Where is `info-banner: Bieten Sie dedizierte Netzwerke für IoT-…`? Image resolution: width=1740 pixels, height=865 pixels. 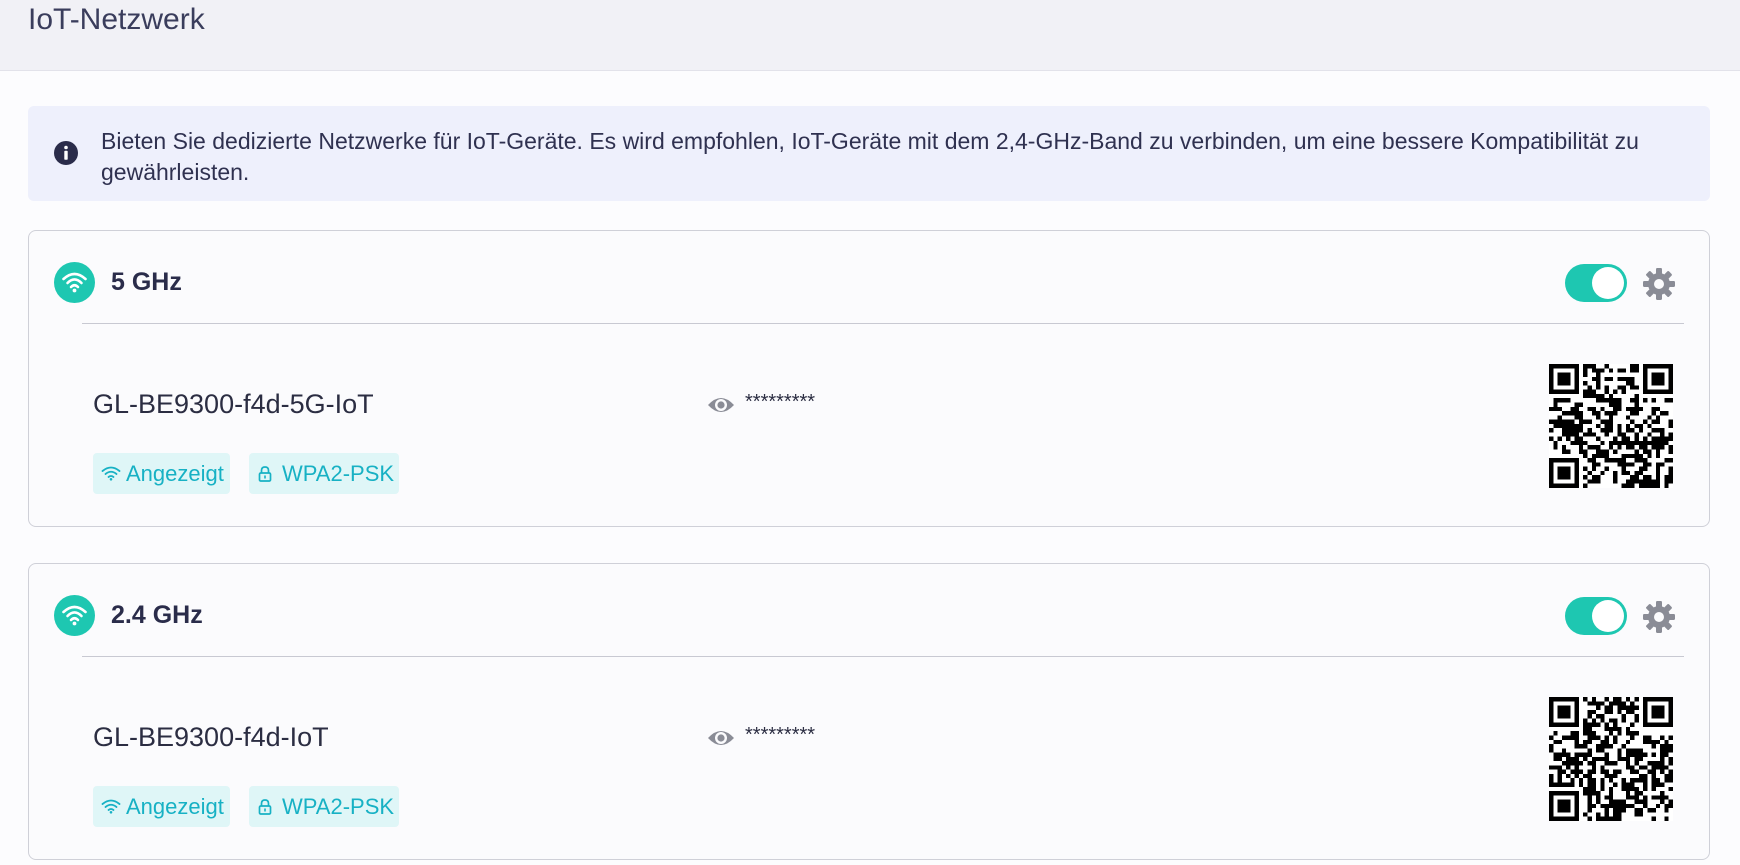 info-banner: Bieten Sie dedizierte Netzwerke für IoT-… is located at coordinates (869, 153).